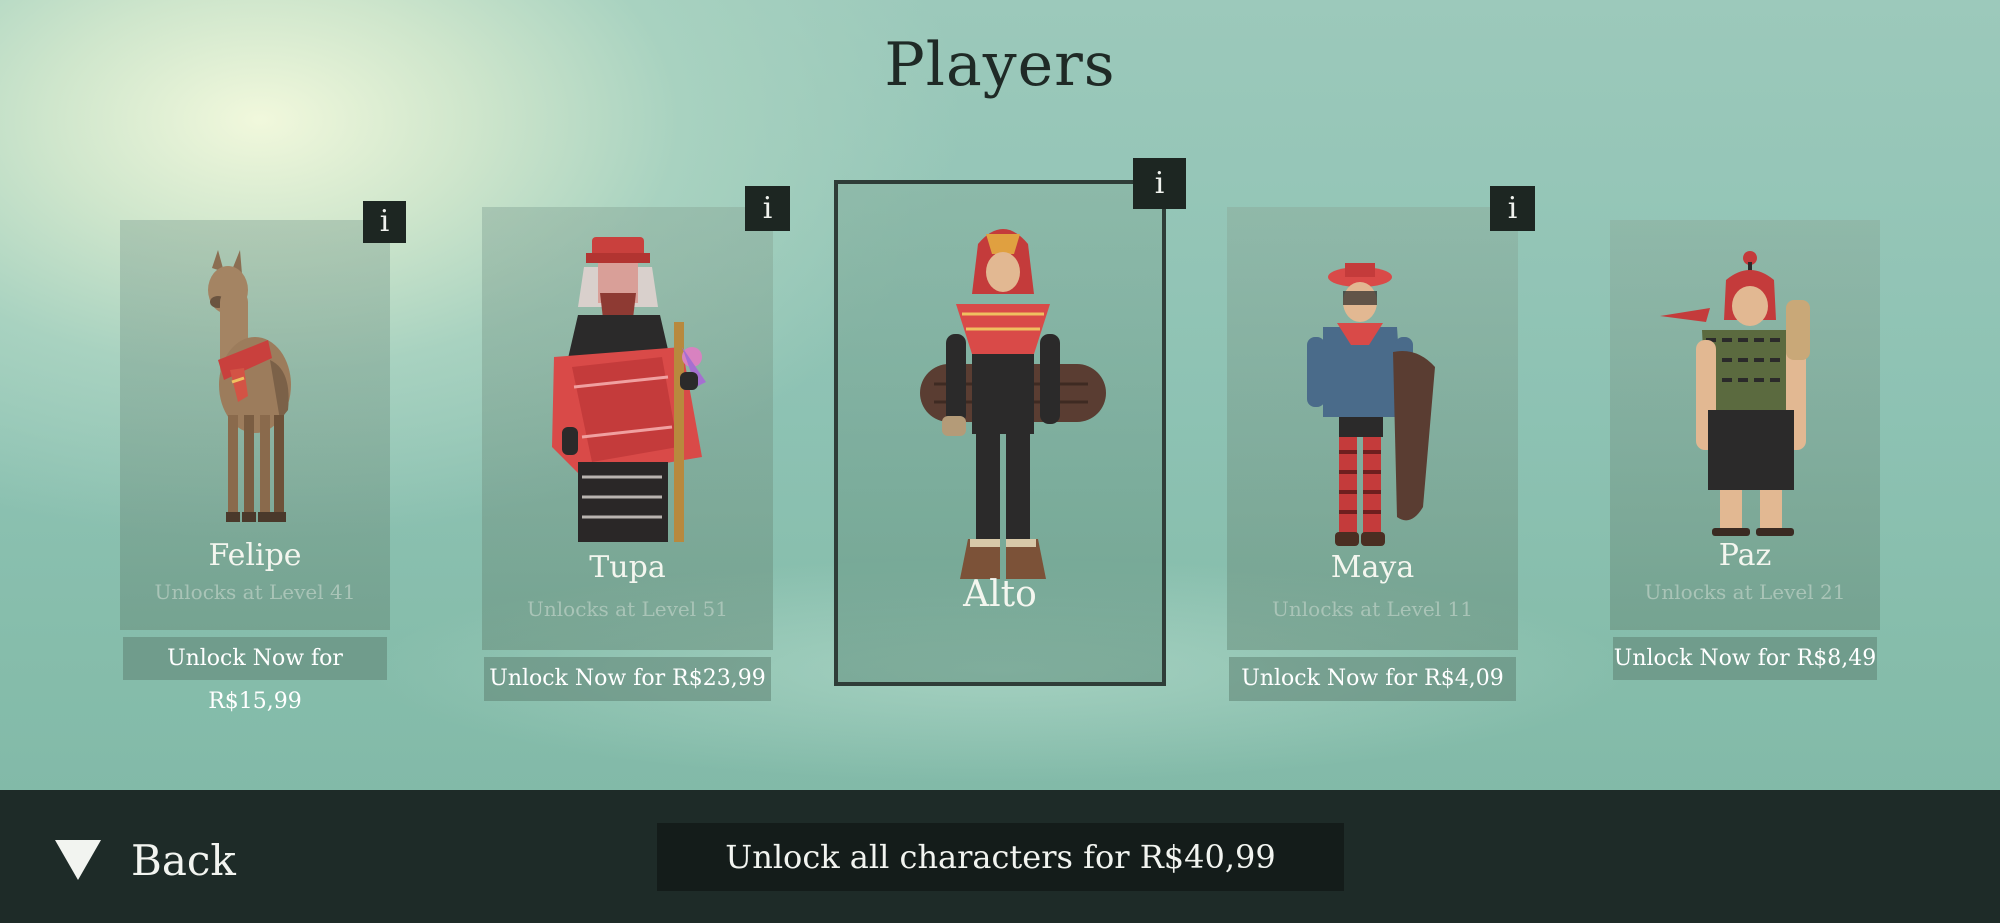  Describe the element at coordinates (255, 592) in the screenshot. I see `unlock-level-text: Unlocks at Level 41` at that location.